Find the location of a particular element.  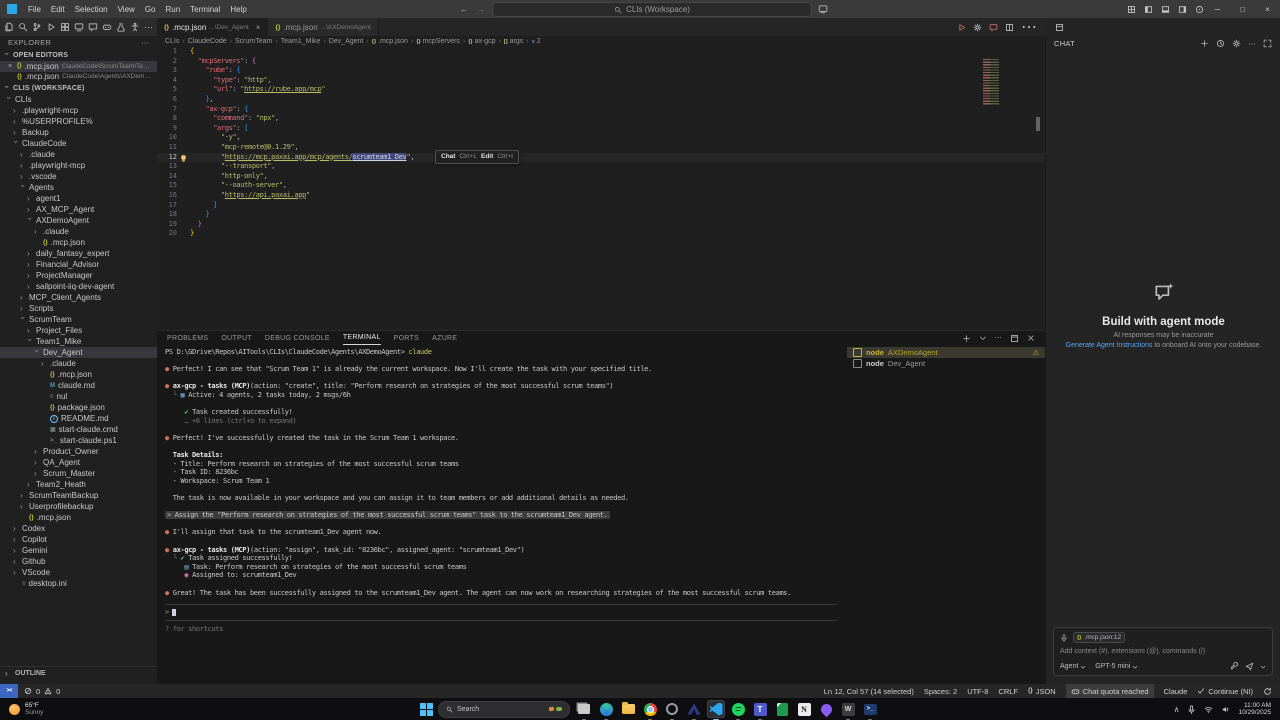

tree-item-.claude: › .claude is located at coordinates (78, 154).